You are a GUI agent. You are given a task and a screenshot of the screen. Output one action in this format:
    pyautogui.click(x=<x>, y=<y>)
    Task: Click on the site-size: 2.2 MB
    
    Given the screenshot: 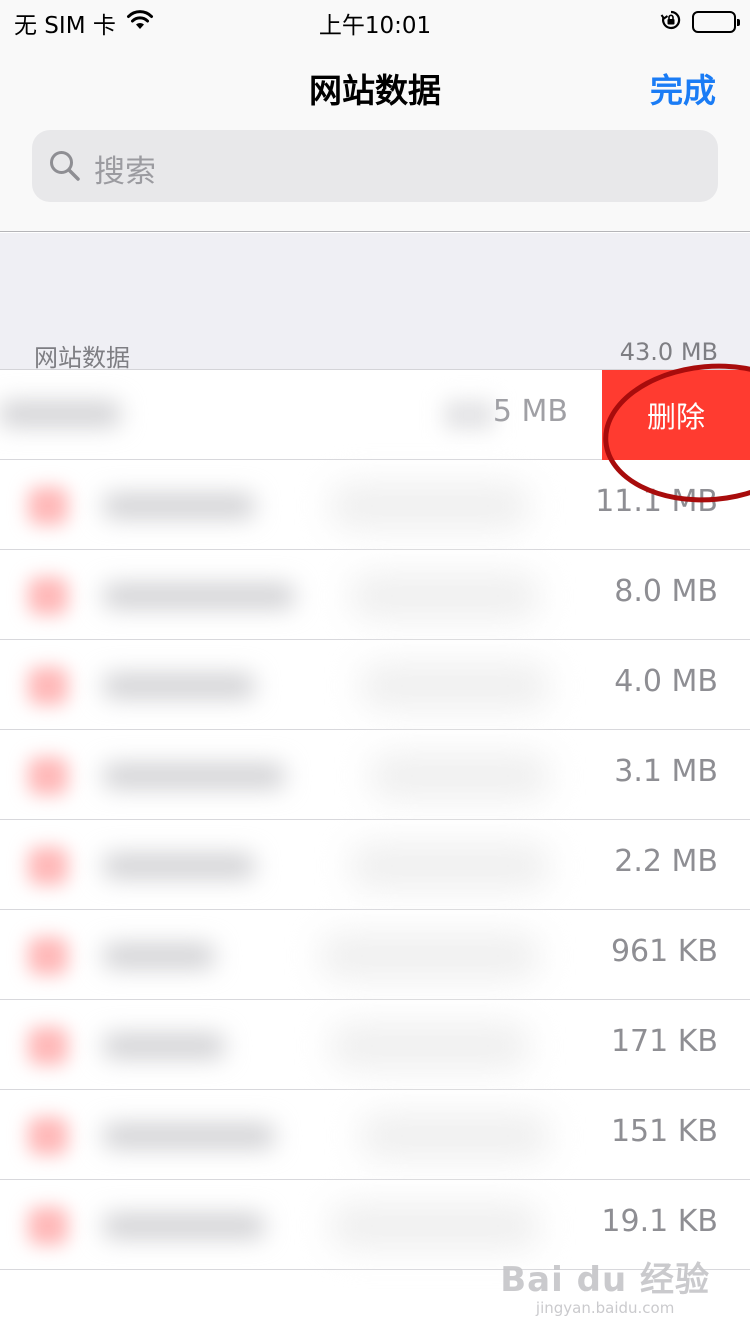 What is the action you would take?
    pyautogui.click(x=666, y=861)
    